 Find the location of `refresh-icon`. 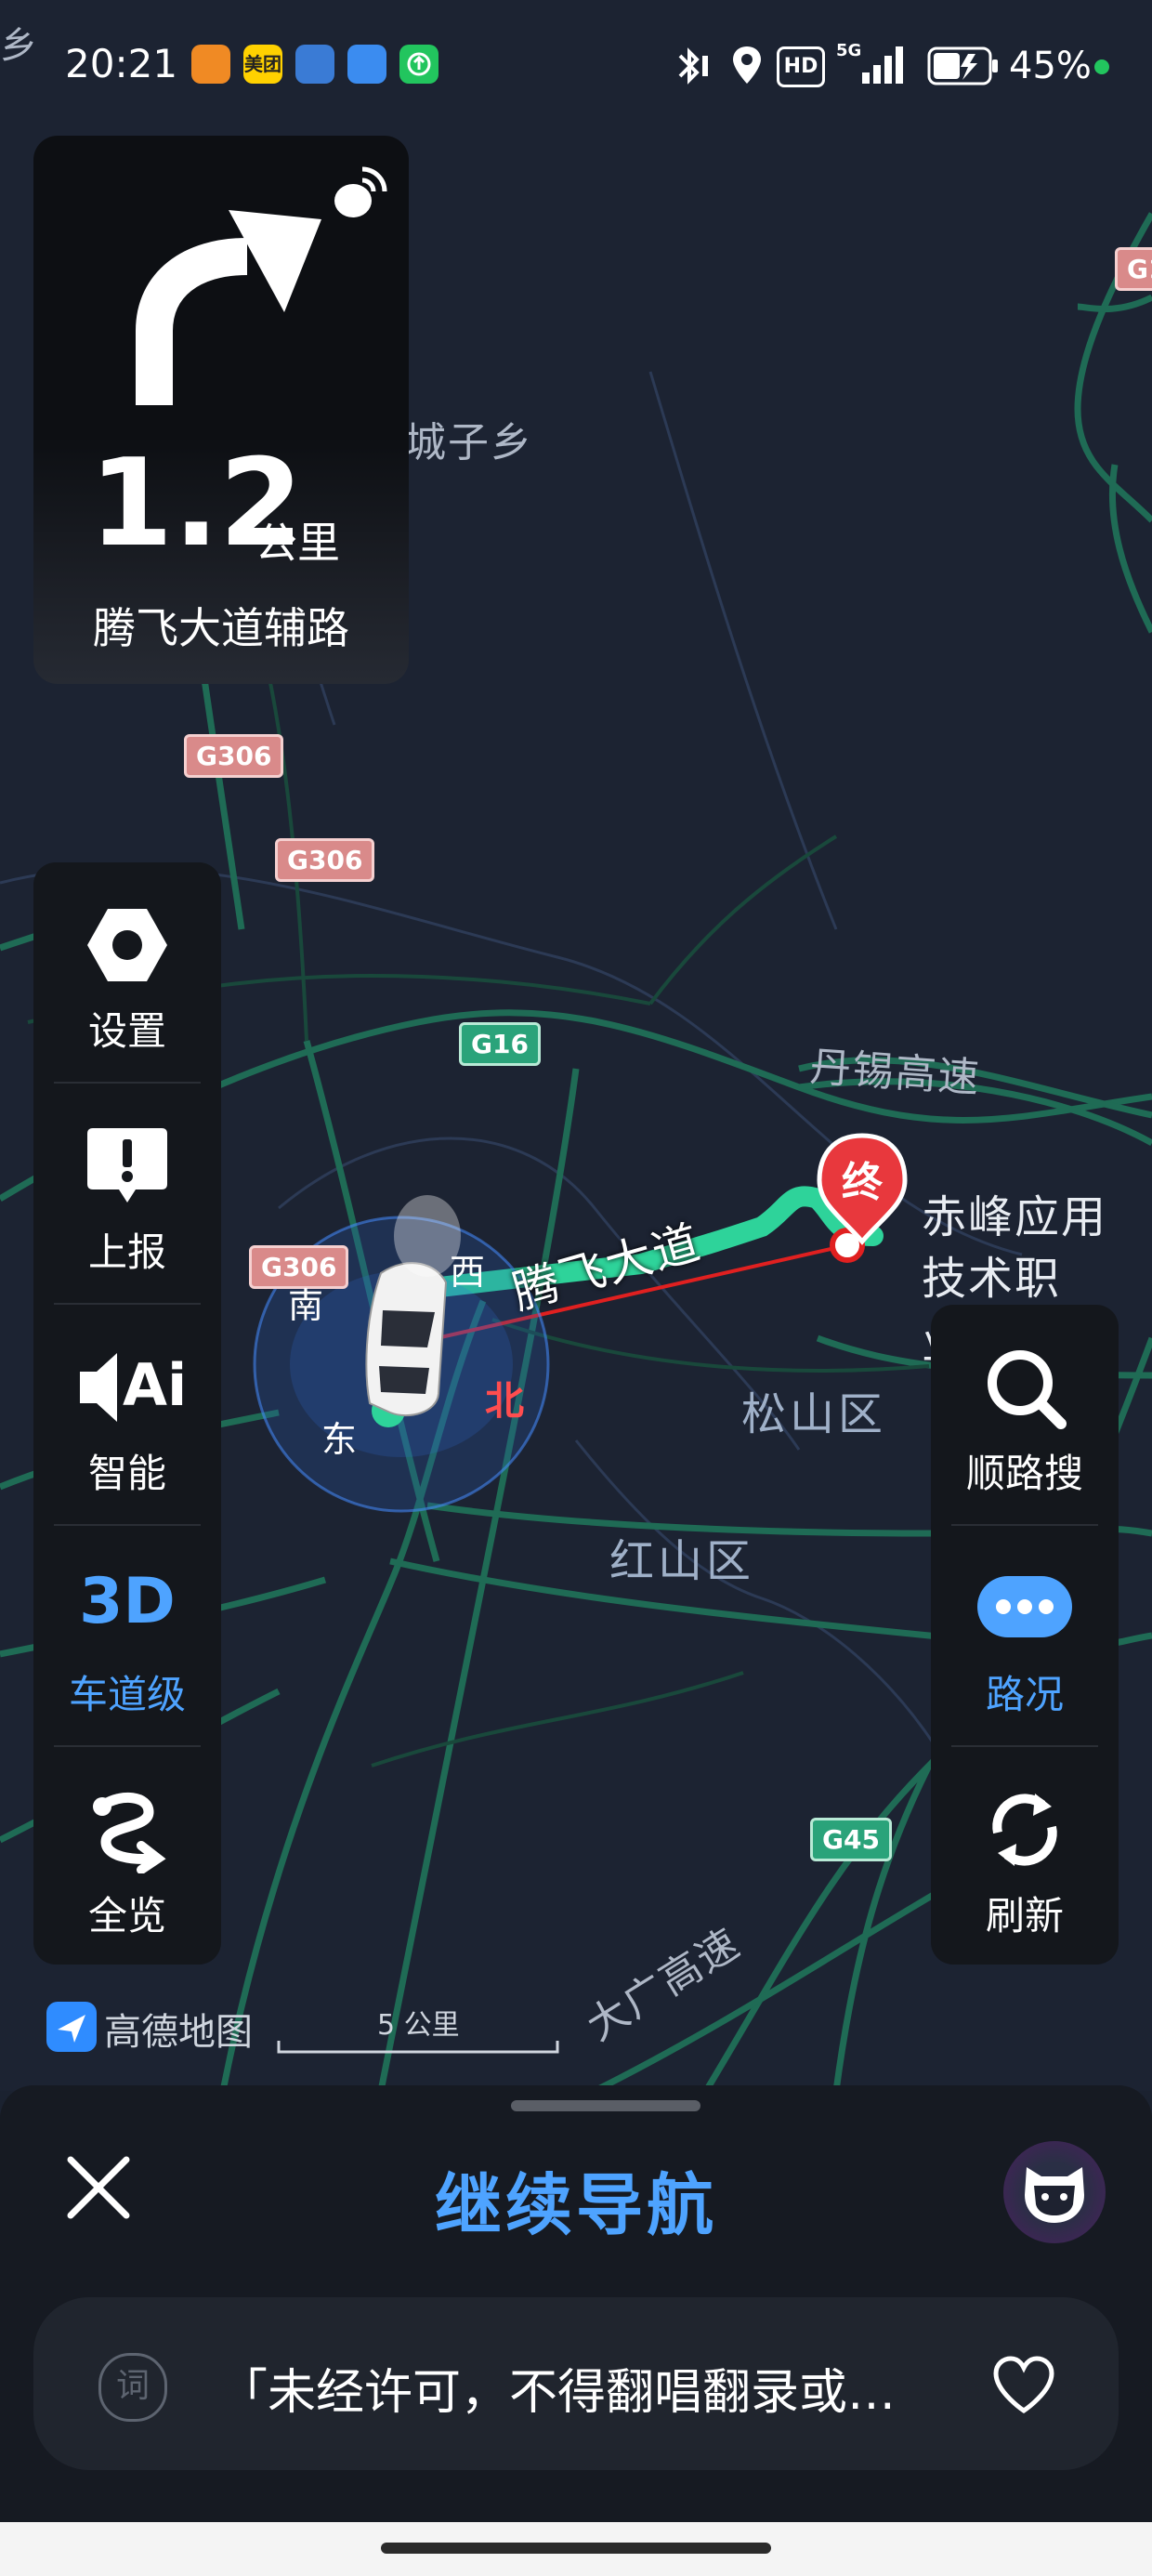

refresh-icon is located at coordinates (1024, 1830).